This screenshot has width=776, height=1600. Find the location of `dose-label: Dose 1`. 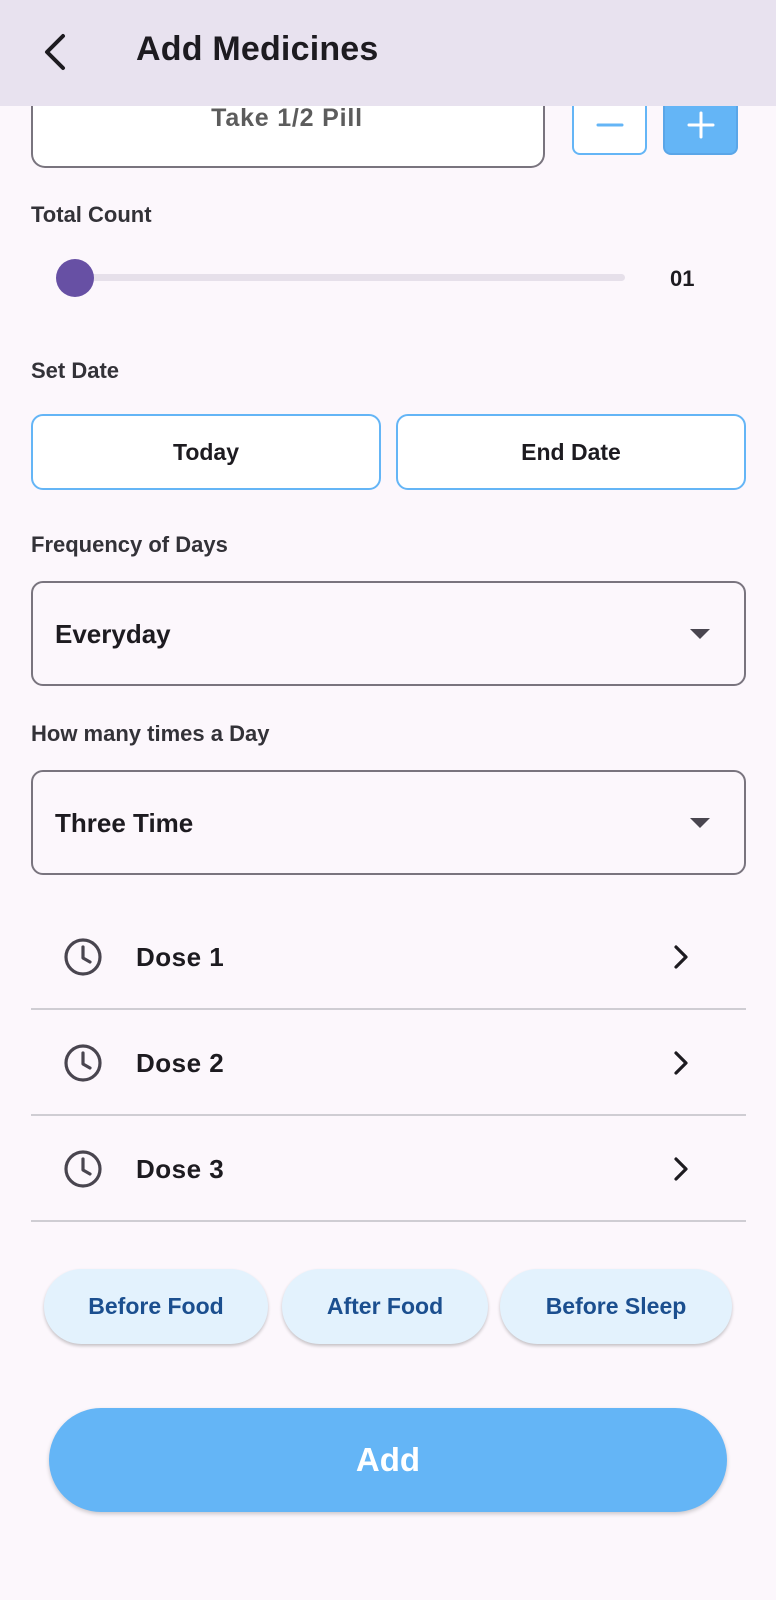

dose-label: Dose 1 is located at coordinates (180, 957).